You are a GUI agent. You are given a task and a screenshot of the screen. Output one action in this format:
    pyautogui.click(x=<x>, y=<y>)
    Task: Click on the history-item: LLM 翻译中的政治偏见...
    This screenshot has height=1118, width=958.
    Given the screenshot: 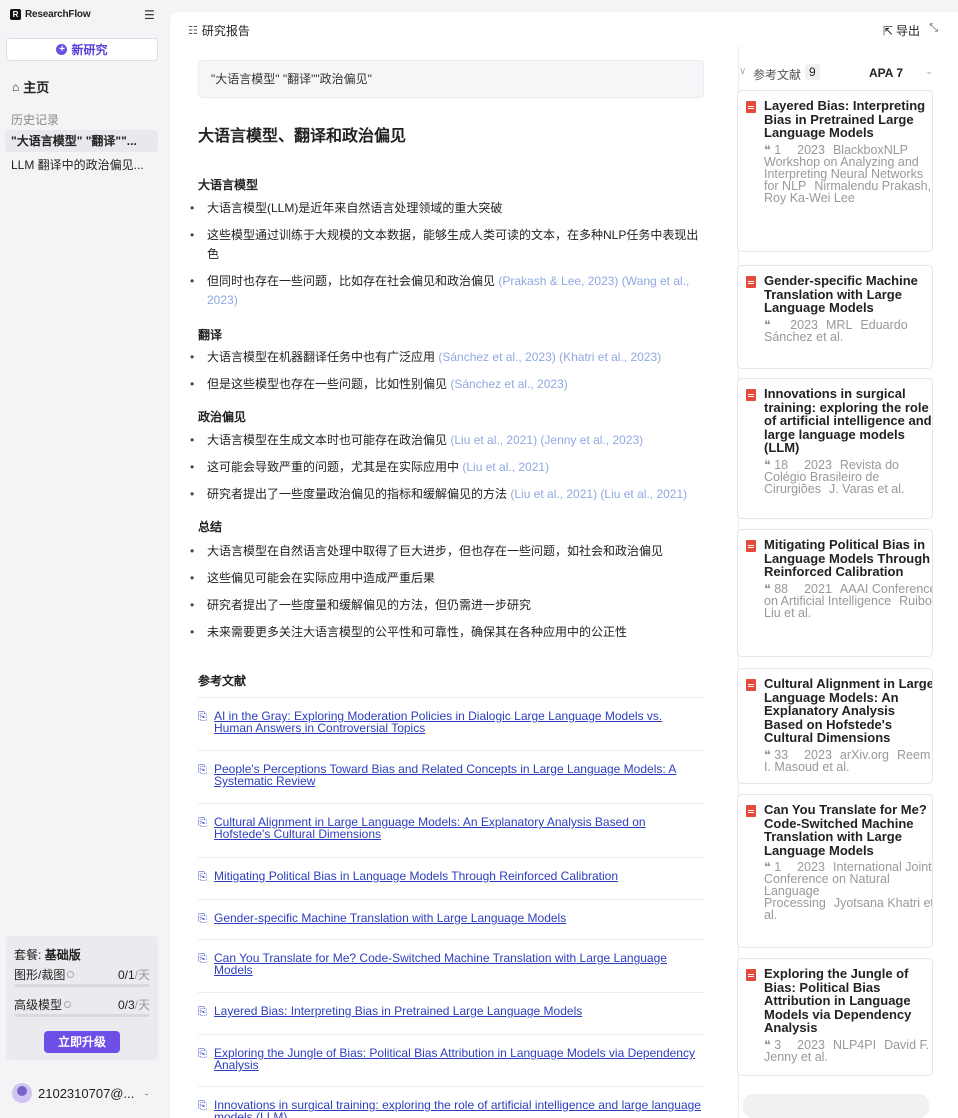 What is the action you would take?
    pyautogui.click(x=81, y=165)
    